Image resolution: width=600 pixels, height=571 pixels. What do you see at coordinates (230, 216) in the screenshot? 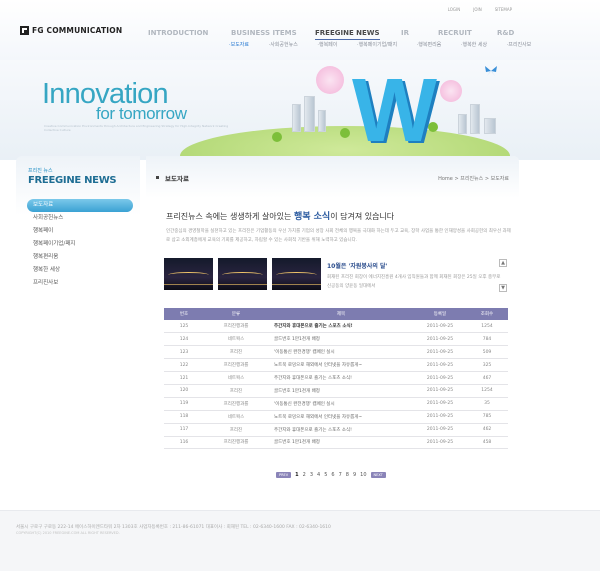
I see `headline-pre: 프리진뉴스 속에는 생생하게 살아있는` at bounding box center [230, 216].